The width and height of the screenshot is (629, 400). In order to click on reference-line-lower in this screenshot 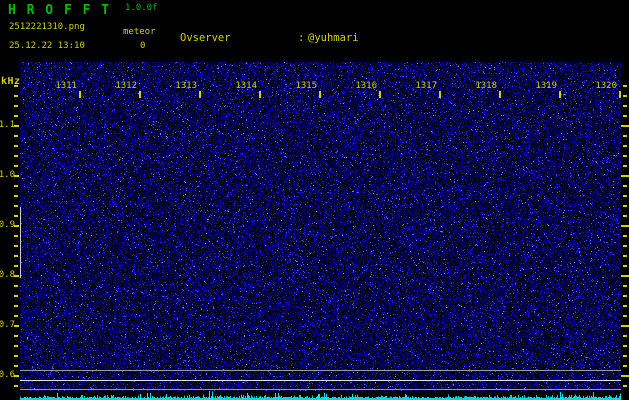, I will do `click(320, 389)`.